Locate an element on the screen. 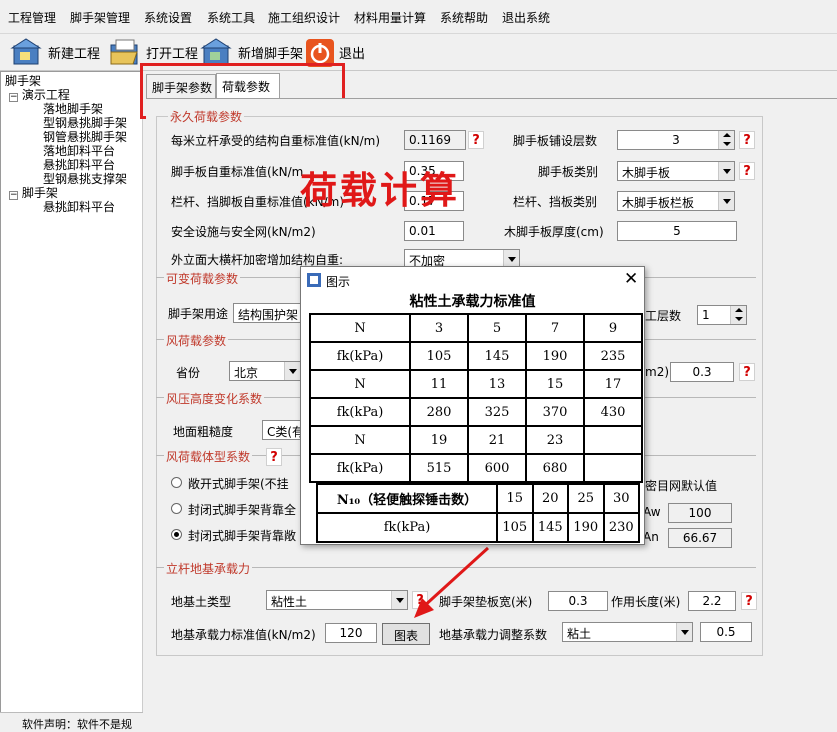 Image resolution: width=837 pixels, height=732 pixels. penetration-cell: 25 is located at coordinates (586, 498).